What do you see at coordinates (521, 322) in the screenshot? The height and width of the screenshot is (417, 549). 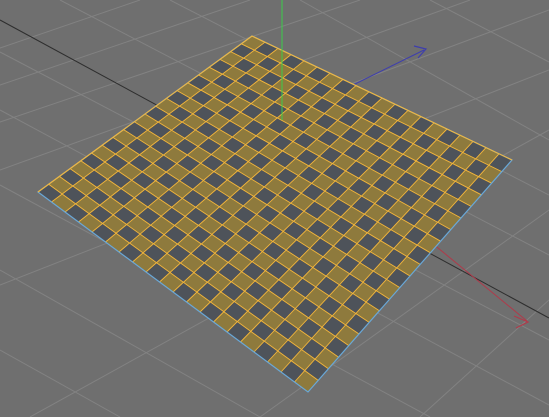 I see `x-axis-arrow-icon` at bounding box center [521, 322].